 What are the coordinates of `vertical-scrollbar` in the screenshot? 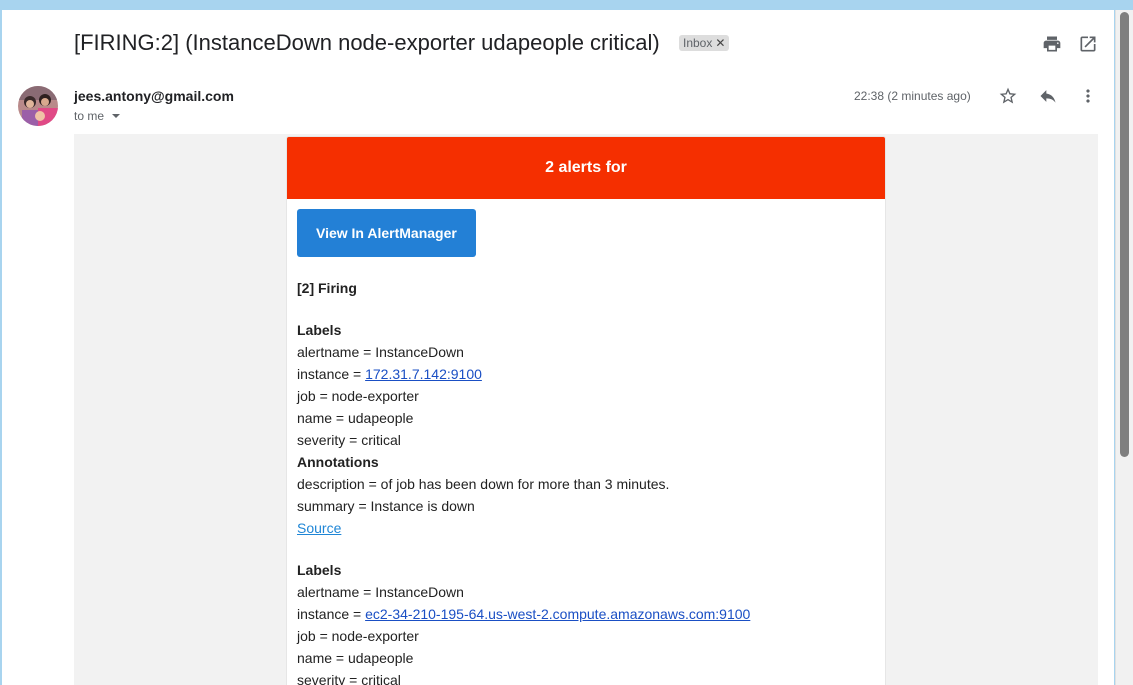 It's located at (1124, 347).